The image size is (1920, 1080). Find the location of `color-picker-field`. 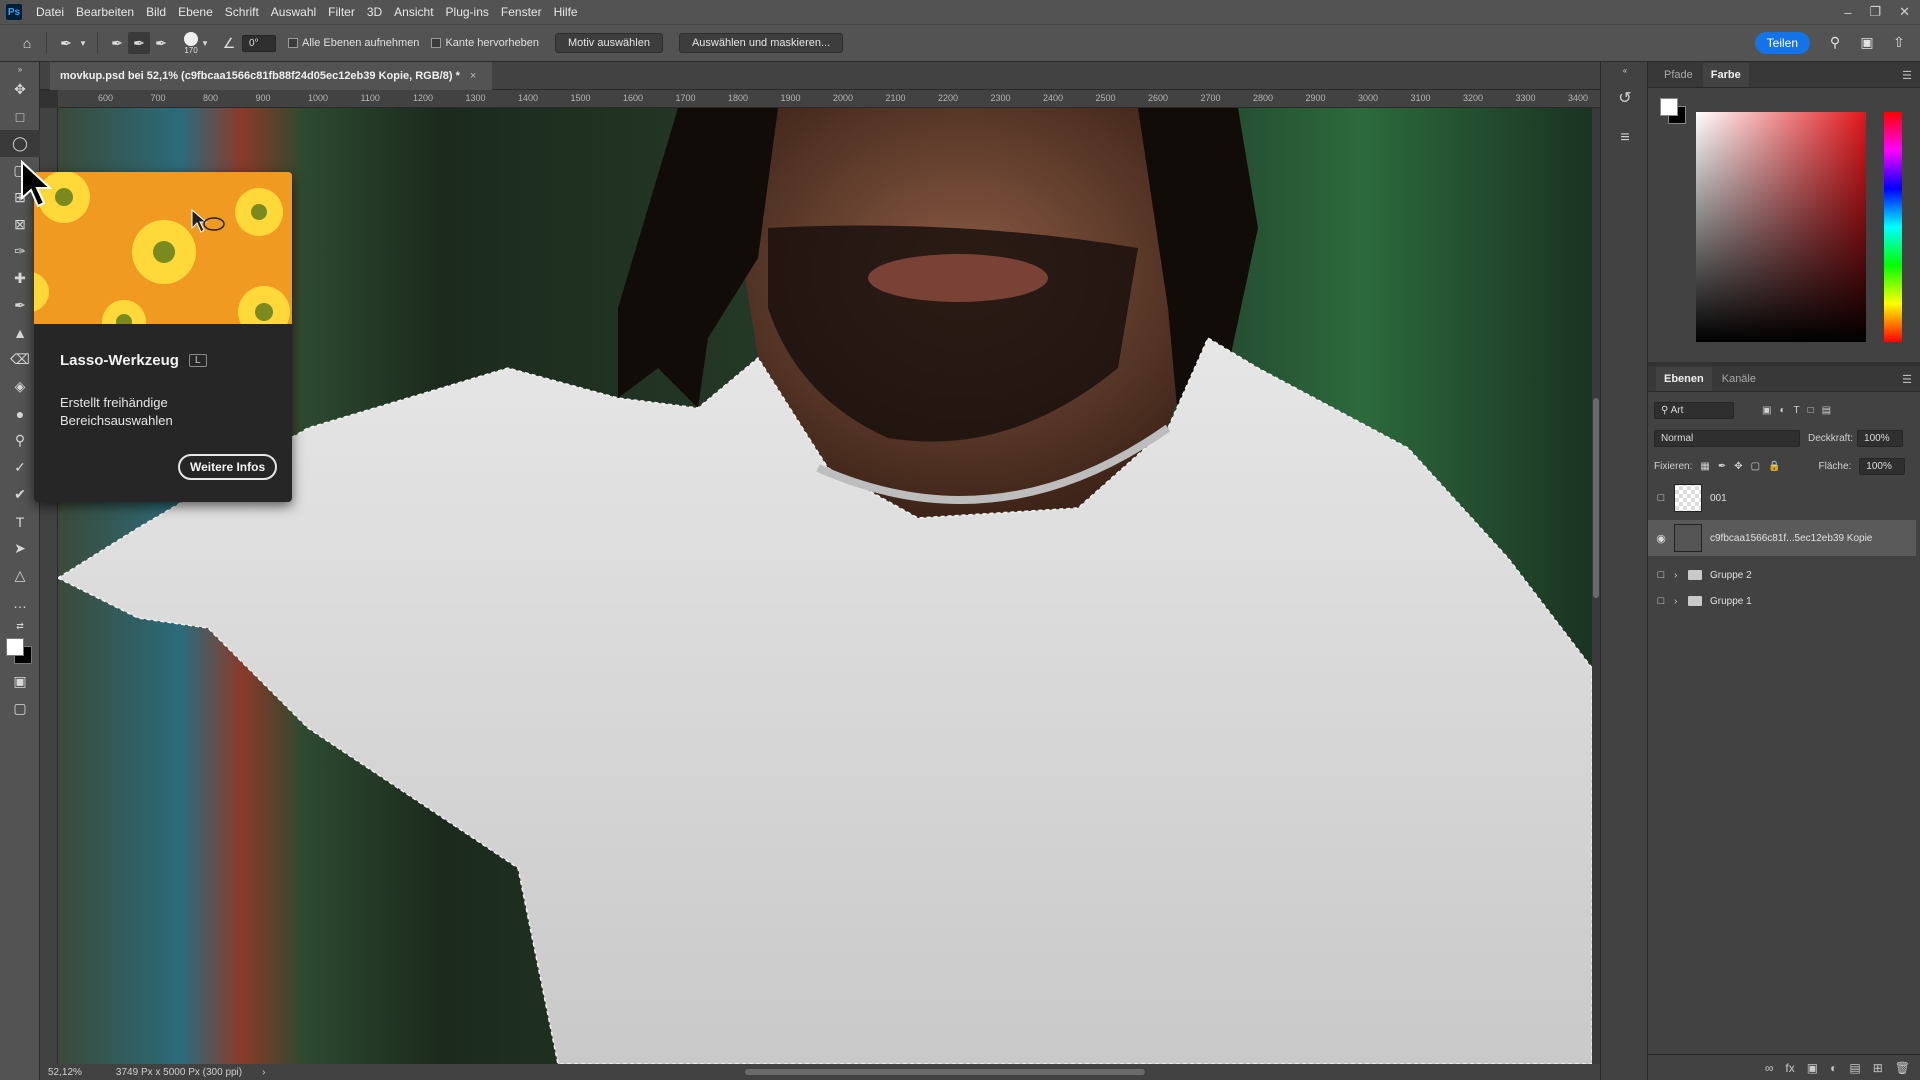

color-picker-field is located at coordinates (1781, 227).